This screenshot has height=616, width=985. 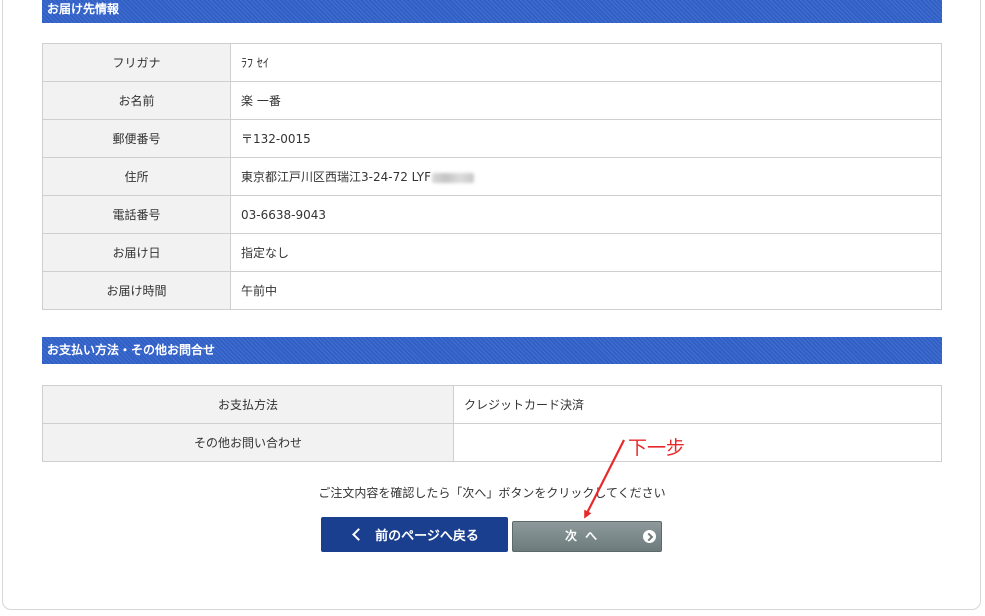 I want to click on table-row: フリガナ ﾗﾌ ｾｲ, so click(x=492, y=62).